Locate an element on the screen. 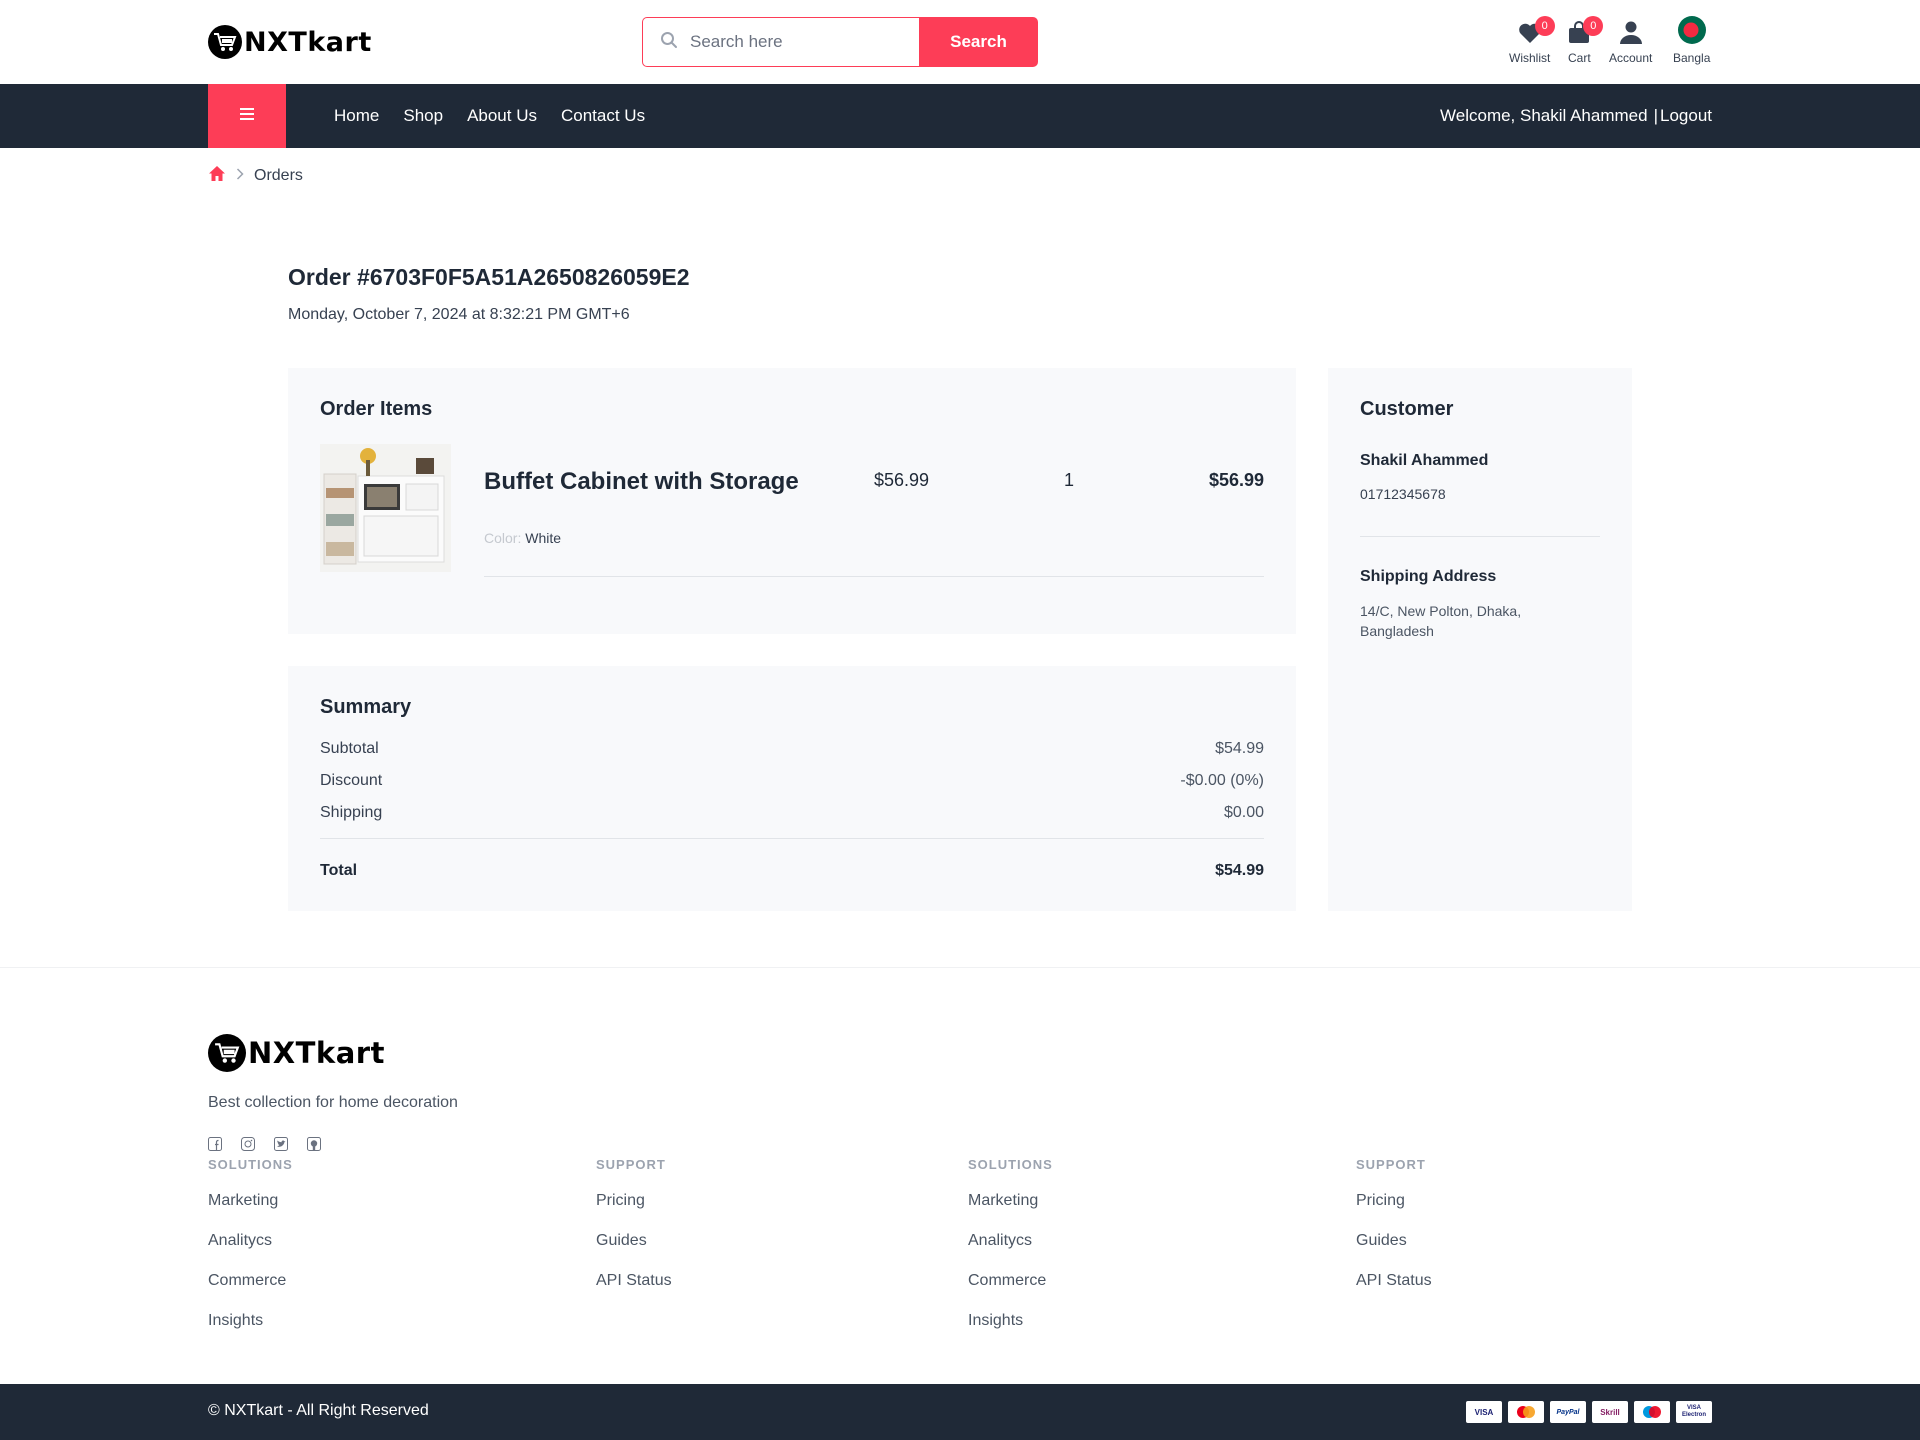  wishlist-count-badge: 0 is located at coordinates (1544, 26).